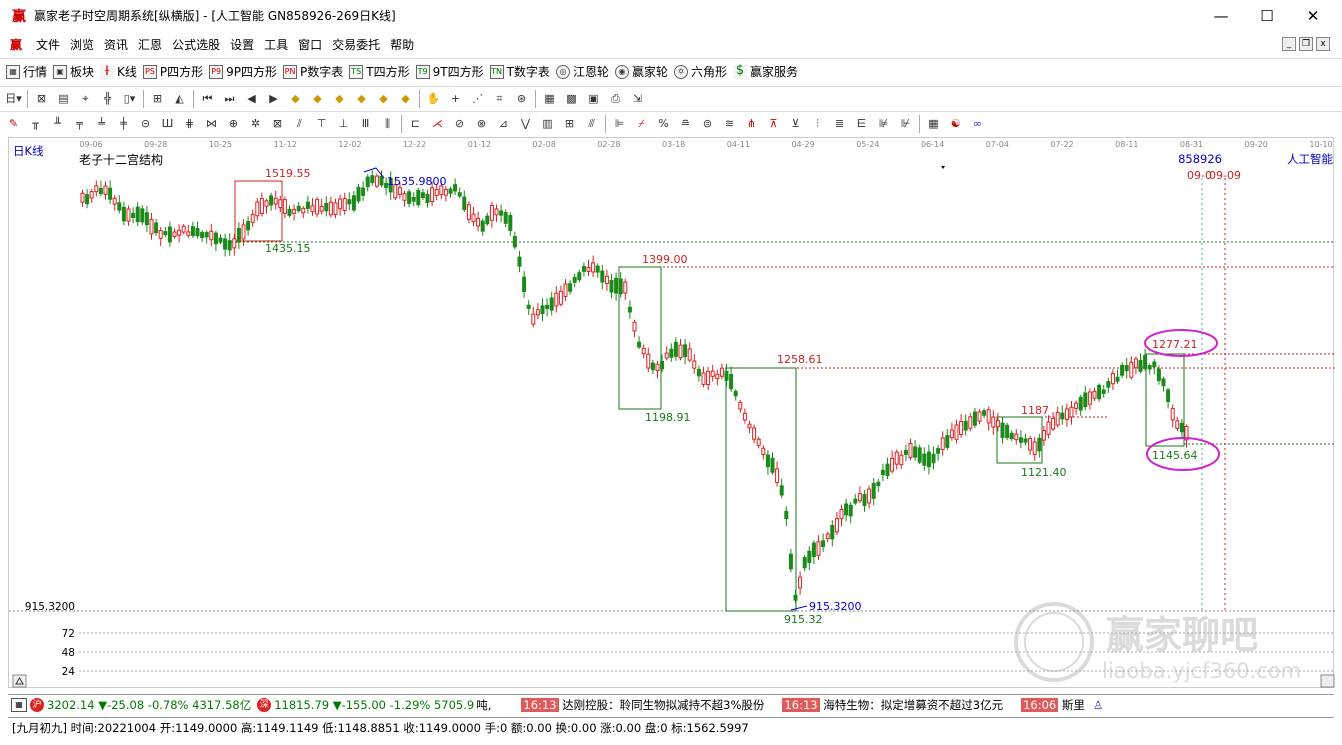 This screenshot has width=1342, height=745. What do you see at coordinates (379, 71) in the screenshot?
I see `toolbar-t-square-button: TS T四方形` at bounding box center [379, 71].